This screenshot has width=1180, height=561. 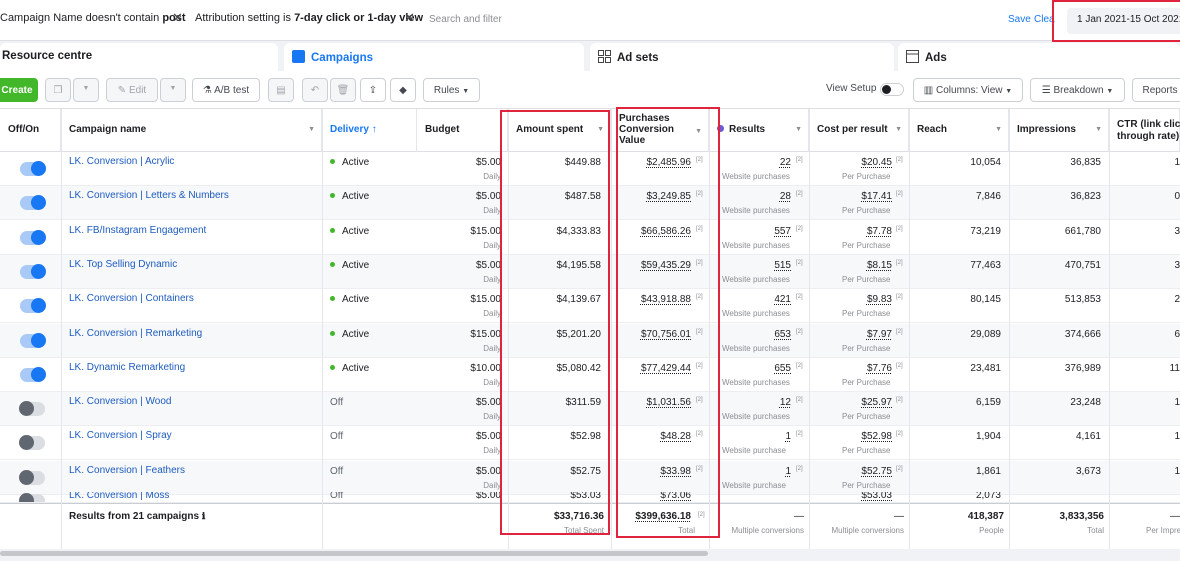 What do you see at coordinates (959, 130) in the screenshot?
I see `column-header-reach: Reach ▼` at bounding box center [959, 130].